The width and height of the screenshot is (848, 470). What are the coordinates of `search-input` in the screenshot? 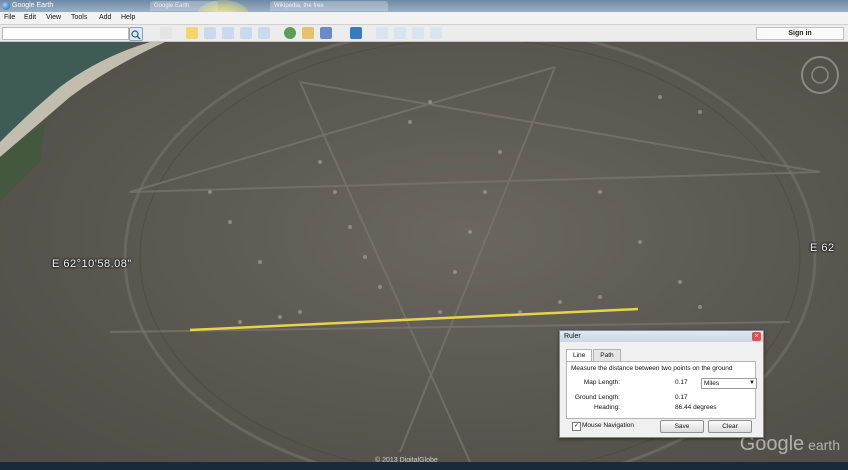 It's located at (65, 33).